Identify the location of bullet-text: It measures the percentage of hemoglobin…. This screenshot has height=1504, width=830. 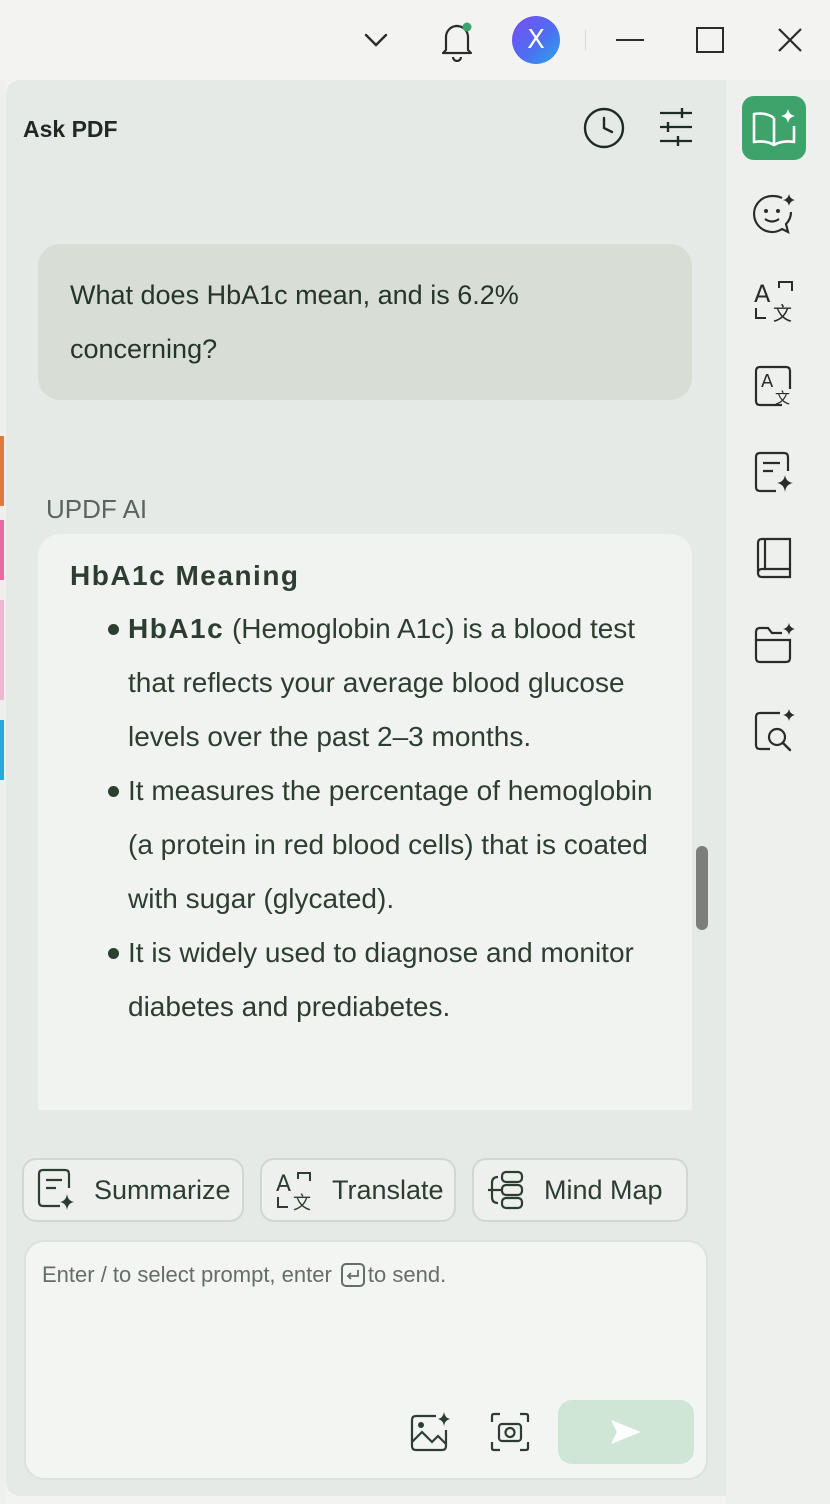
(390, 844).